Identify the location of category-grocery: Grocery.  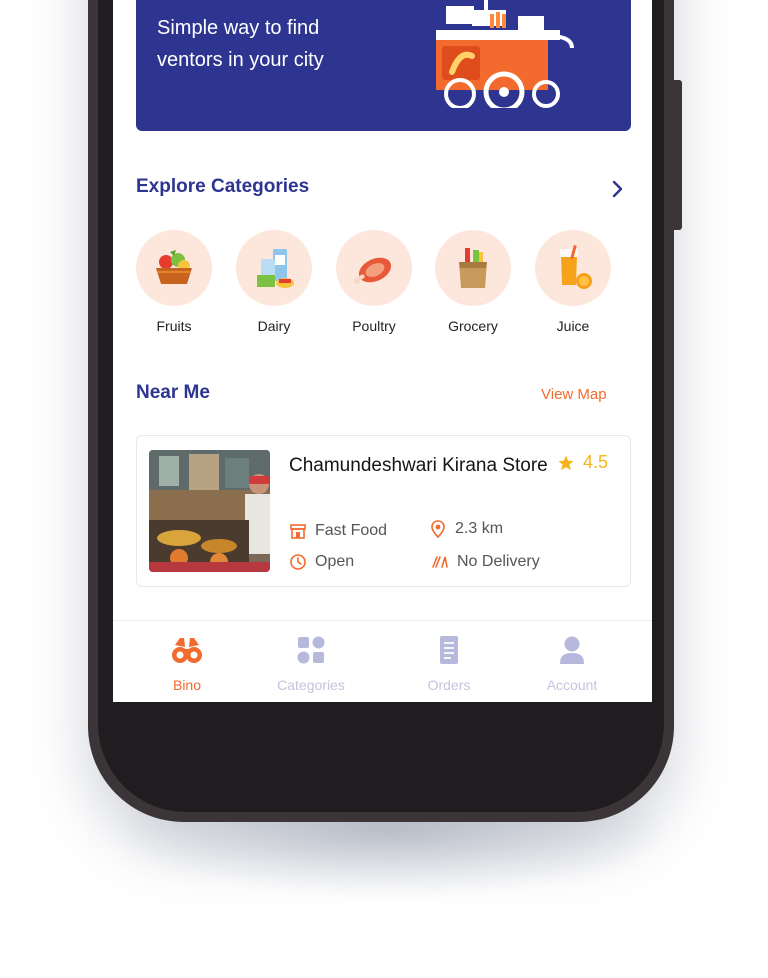
(473, 282).